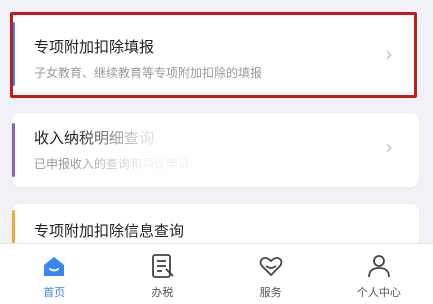 This screenshot has width=433, height=304. What do you see at coordinates (163, 266) in the screenshot?
I see `tax-document-icon` at bounding box center [163, 266].